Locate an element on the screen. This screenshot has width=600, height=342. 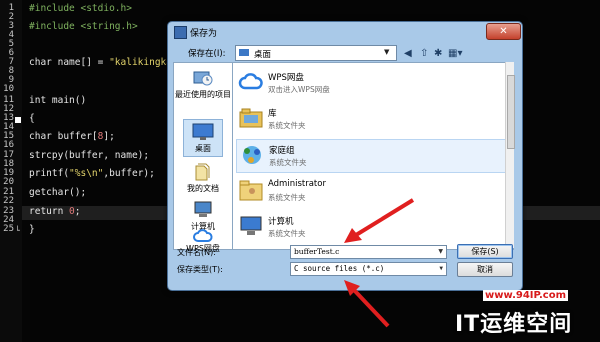
arrow-to-filetype is located at coordinates (367, 304).